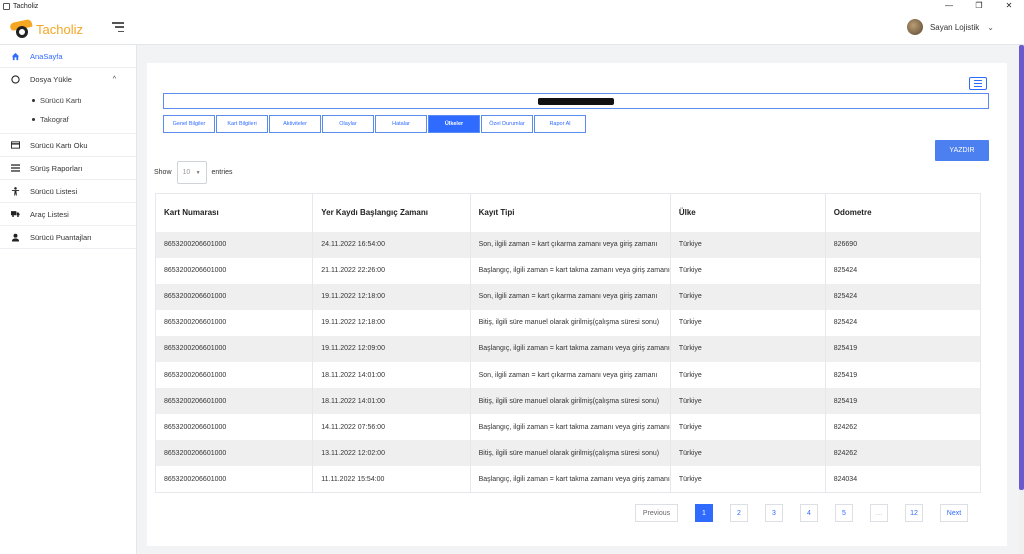  I want to click on tab-ulkeler: Ülkeler, so click(454, 124).